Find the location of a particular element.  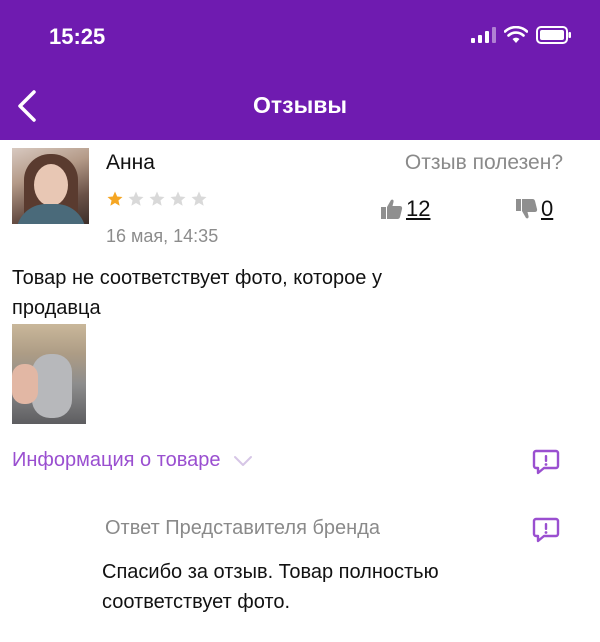

review-author: Анна is located at coordinates (130, 162).